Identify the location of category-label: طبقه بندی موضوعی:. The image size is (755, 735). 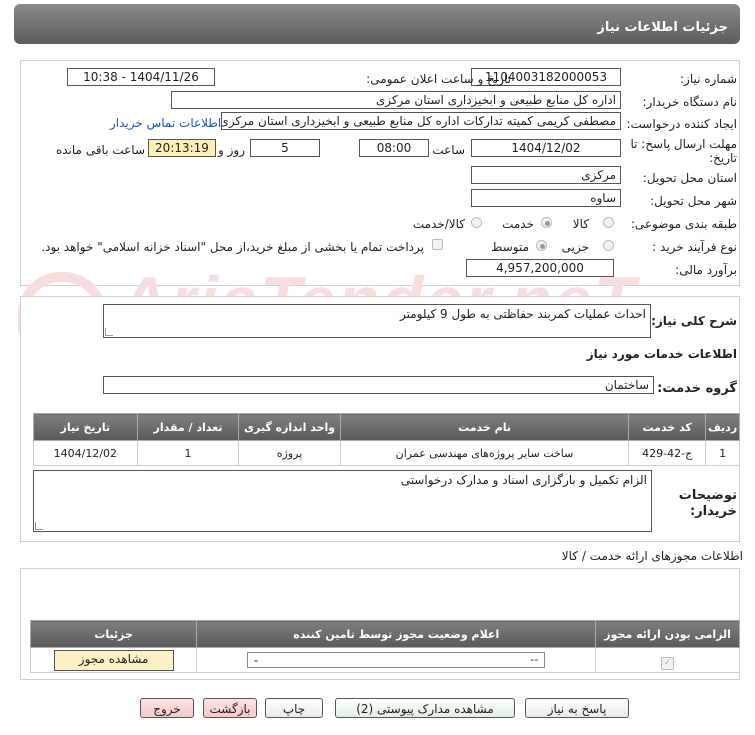
(683, 224).